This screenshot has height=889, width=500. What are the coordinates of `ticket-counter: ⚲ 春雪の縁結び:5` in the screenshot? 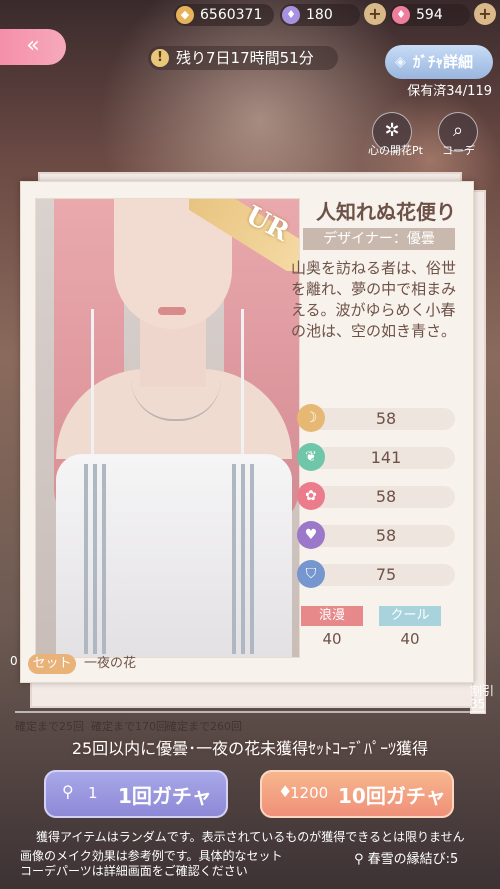 It's located at (406, 857).